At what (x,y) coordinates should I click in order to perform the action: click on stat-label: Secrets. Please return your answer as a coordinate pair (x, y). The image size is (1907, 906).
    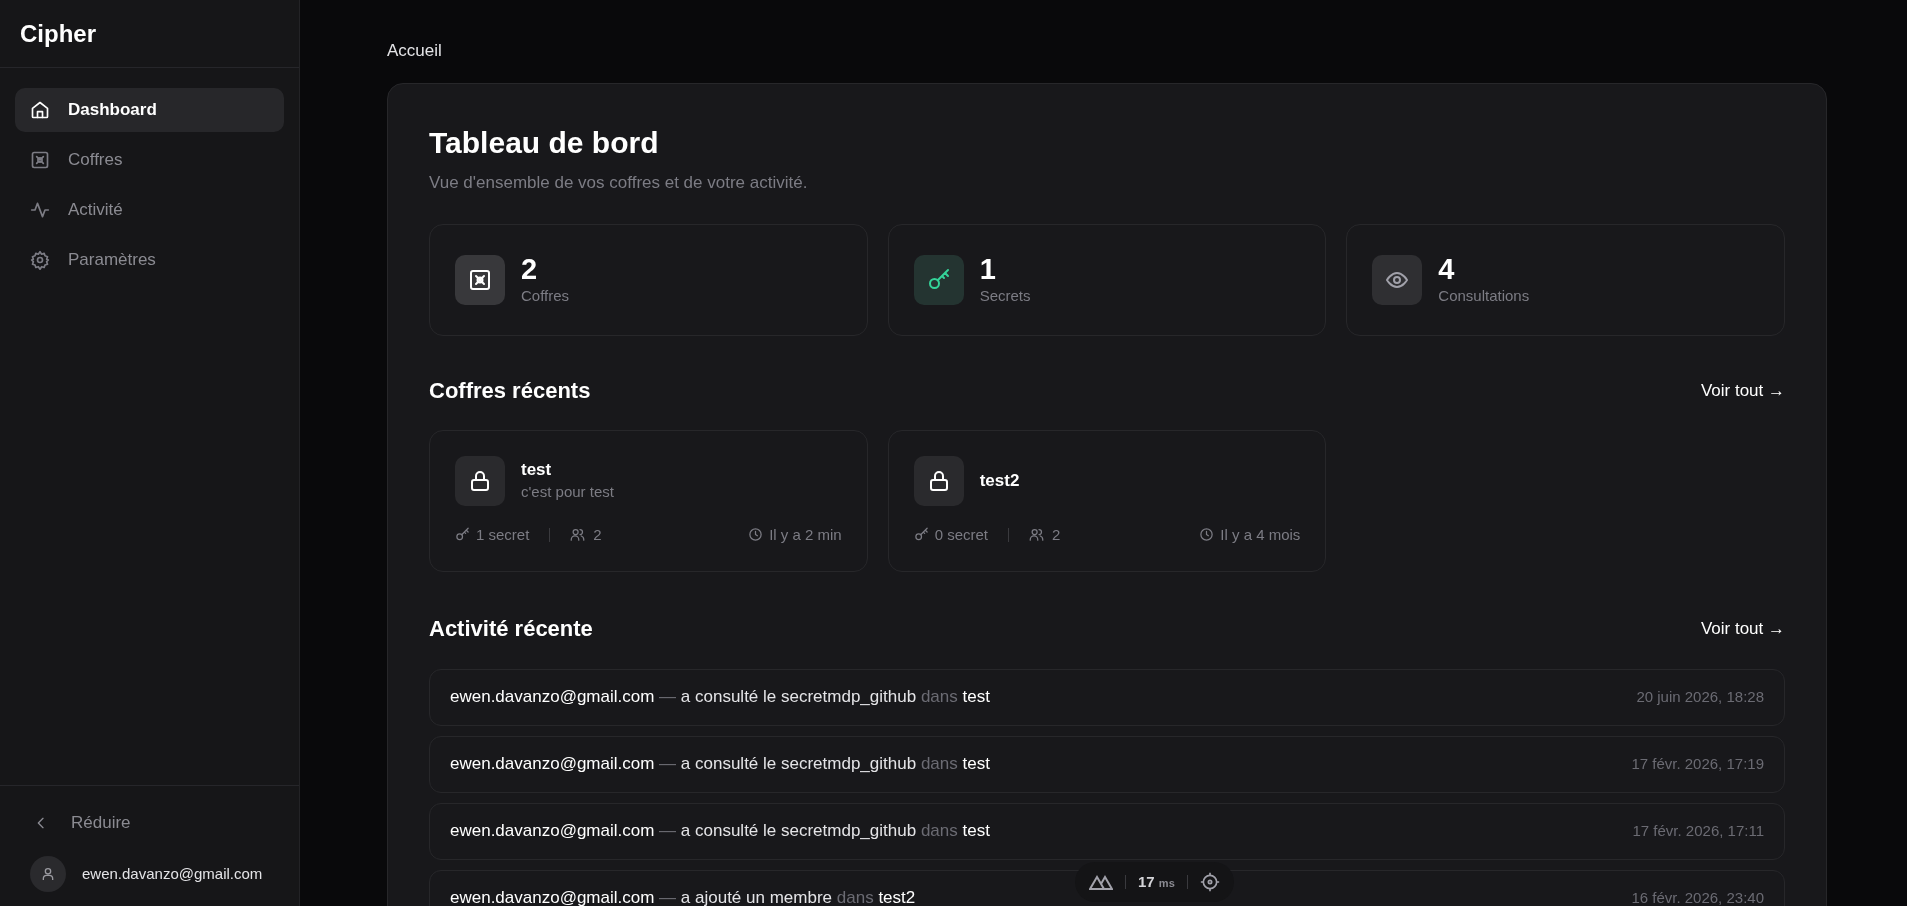
    Looking at the image, I should click on (1005, 295).